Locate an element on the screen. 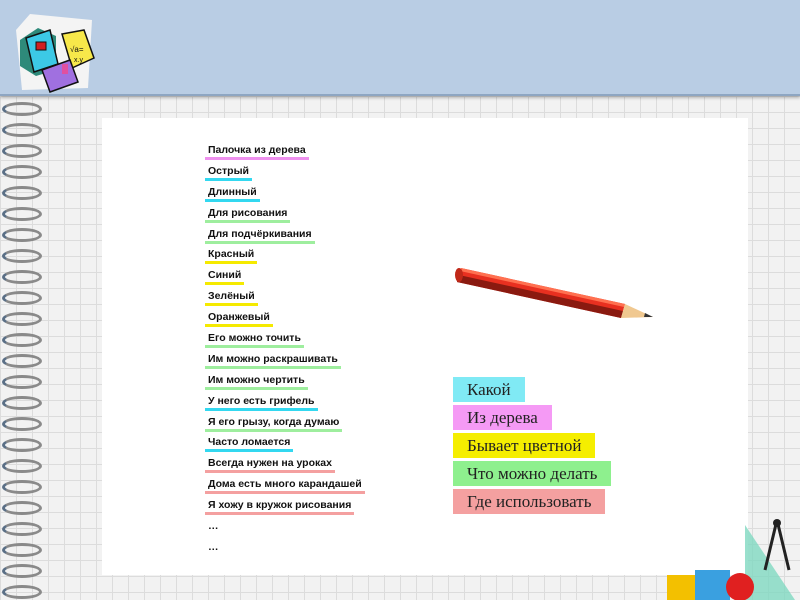 The width and height of the screenshot is (800, 600). list-item: Я хожу в кружок рисования is located at coordinates (285, 509).